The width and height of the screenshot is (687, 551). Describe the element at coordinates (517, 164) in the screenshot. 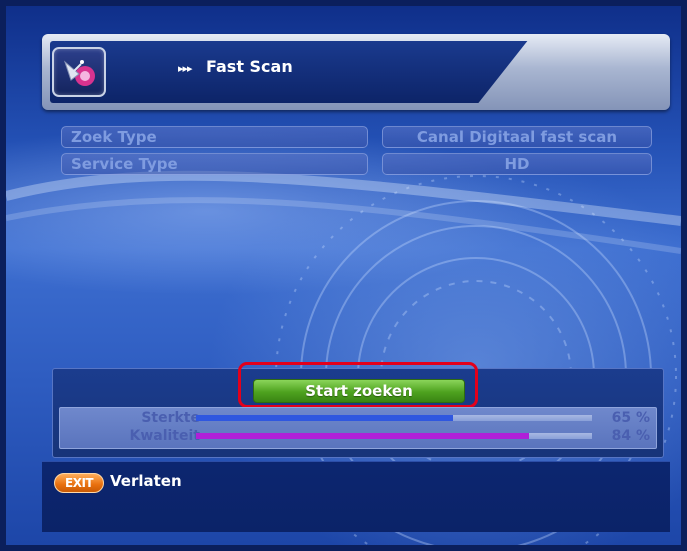

I see `setting-value-service-type: HD` at that location.